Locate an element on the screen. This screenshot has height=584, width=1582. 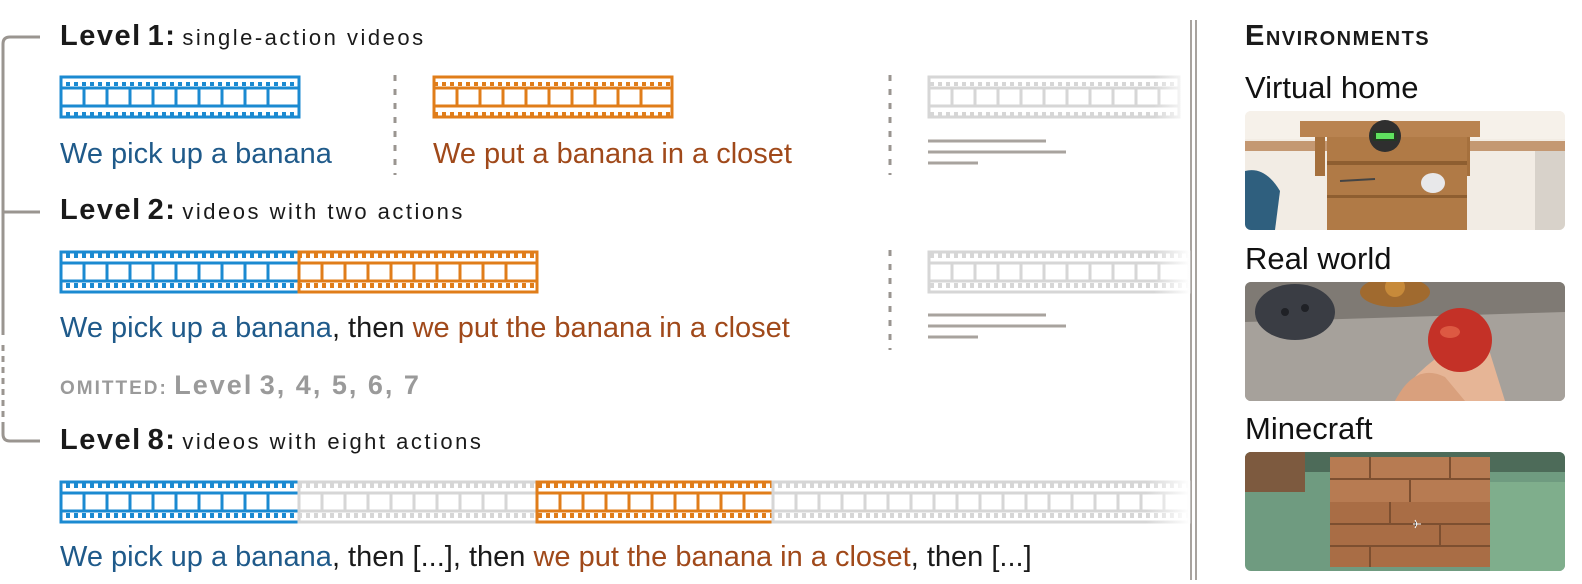
level-8-title: Level 8: videos with eight actions is located at coordinates (271, 440).